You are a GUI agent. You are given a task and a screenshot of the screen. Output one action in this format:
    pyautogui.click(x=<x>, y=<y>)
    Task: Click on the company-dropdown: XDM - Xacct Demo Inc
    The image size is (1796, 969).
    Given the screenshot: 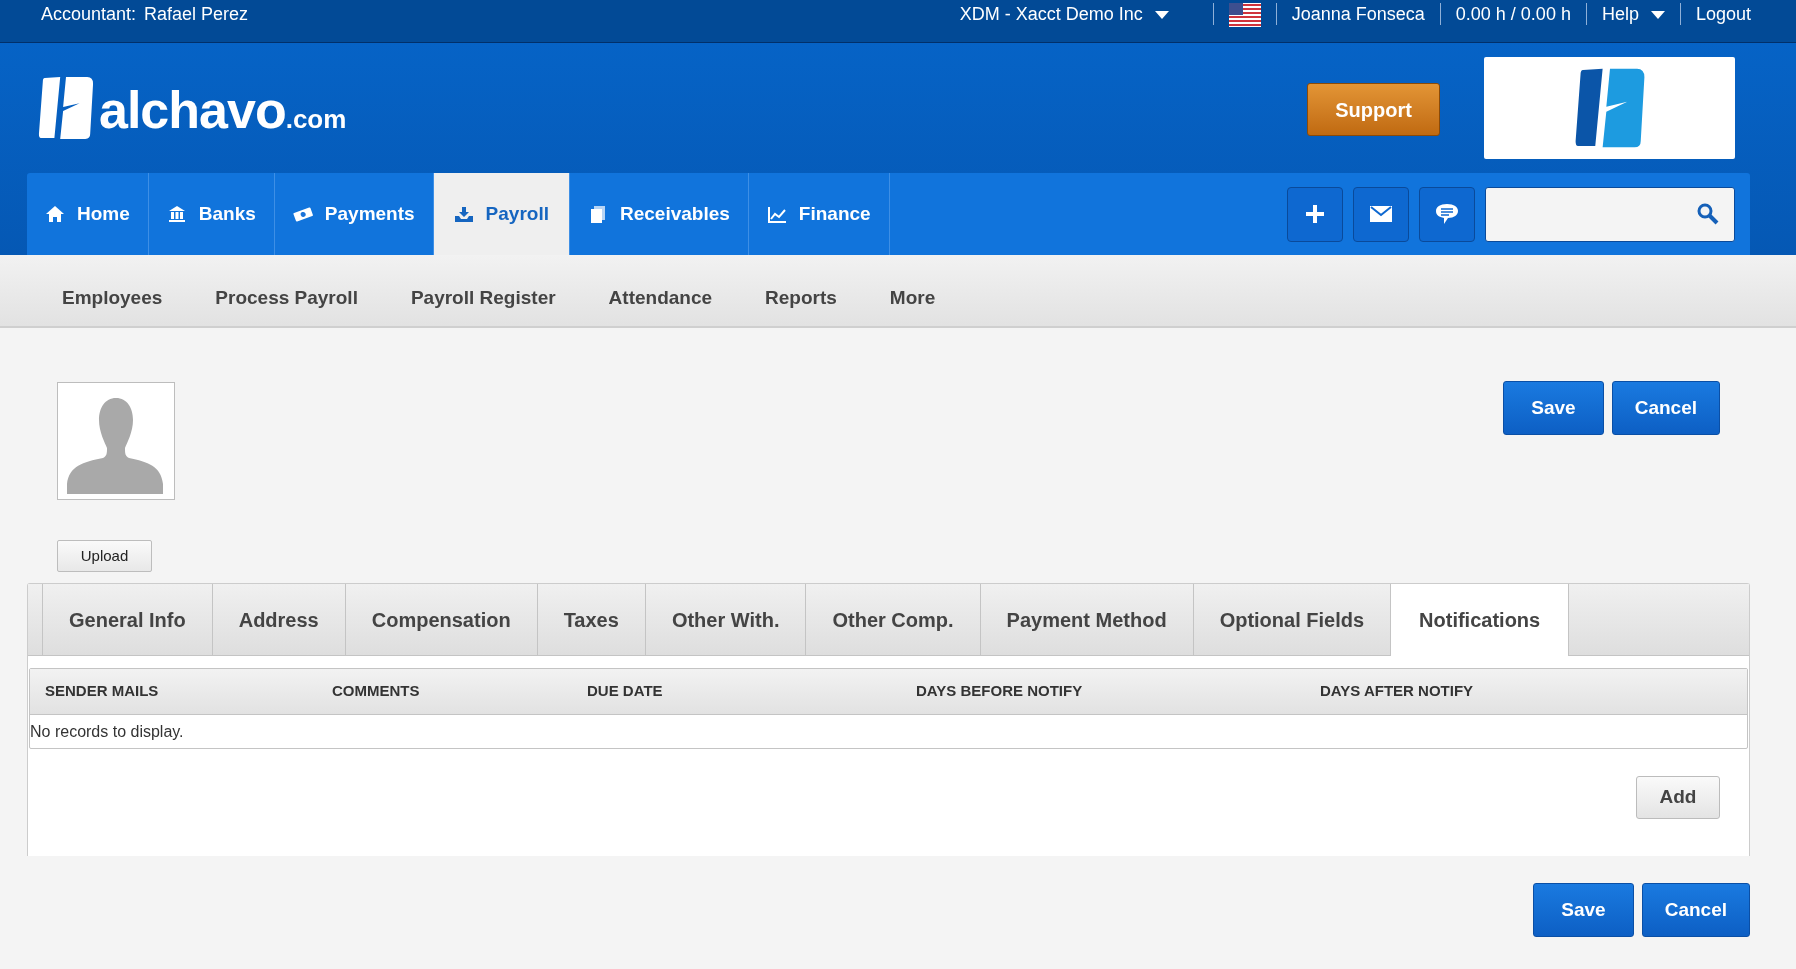 What is the action you would take?
    pyautogui.click(x=1064, y=14)
    